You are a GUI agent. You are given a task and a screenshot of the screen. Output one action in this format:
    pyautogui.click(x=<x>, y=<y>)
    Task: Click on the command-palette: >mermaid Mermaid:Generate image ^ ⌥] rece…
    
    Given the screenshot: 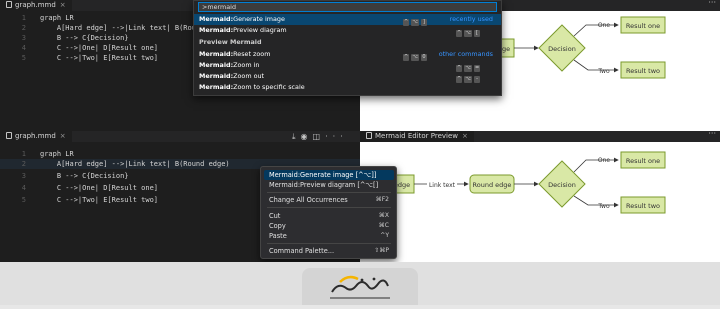 What is the action you would take?
    pyautogui.click(x=347, y=48)
    